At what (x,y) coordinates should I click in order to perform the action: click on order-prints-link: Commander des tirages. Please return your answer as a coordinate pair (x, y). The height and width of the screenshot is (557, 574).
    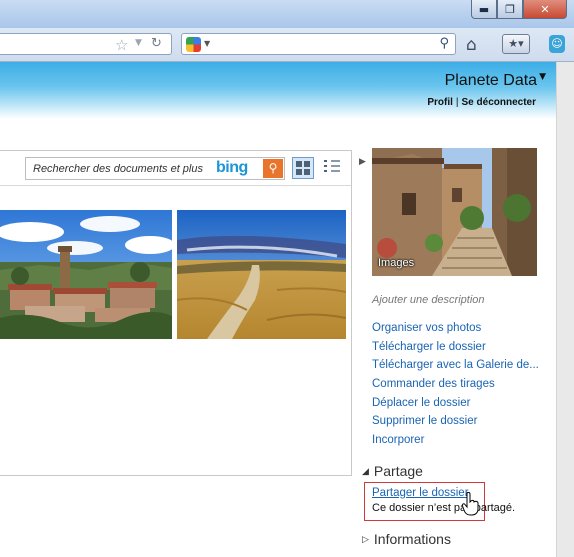
    Looking at the image, I should click on (455, 385).